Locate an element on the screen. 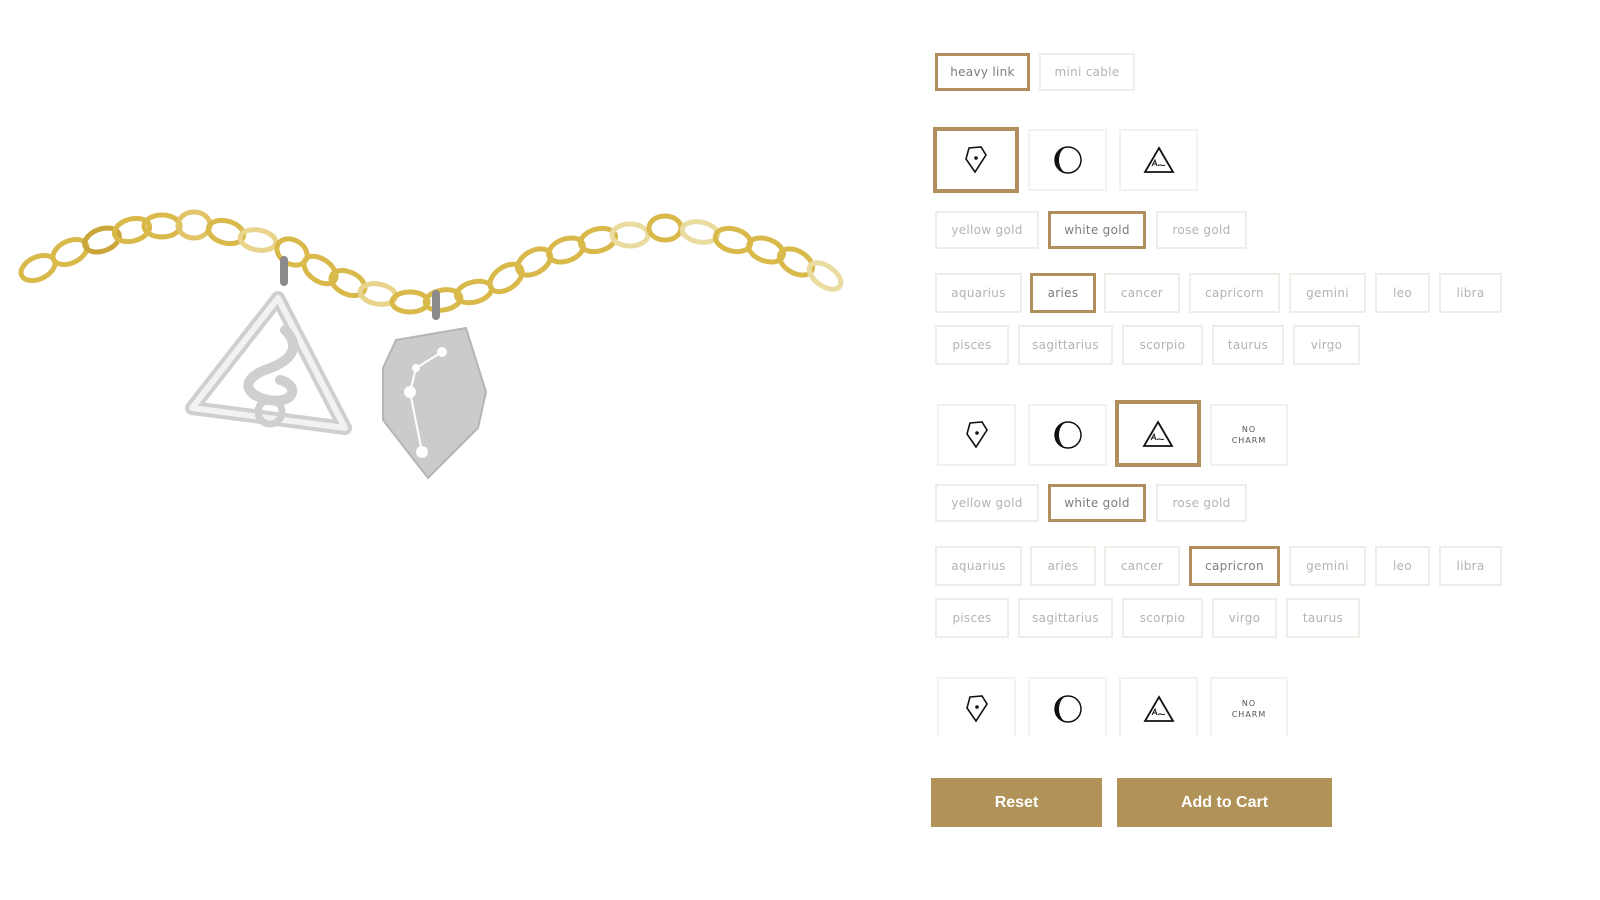 This screenshot has height=900, width=1600. charm2-metal-white-gold: white gold is located at coordinates (1097, 503).